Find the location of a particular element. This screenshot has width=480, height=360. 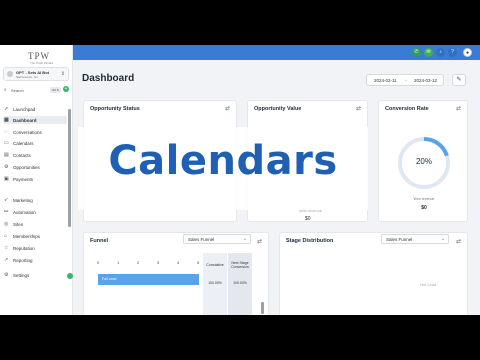

sidebar-item-label: Calendars is located at coordinates (23, 143).